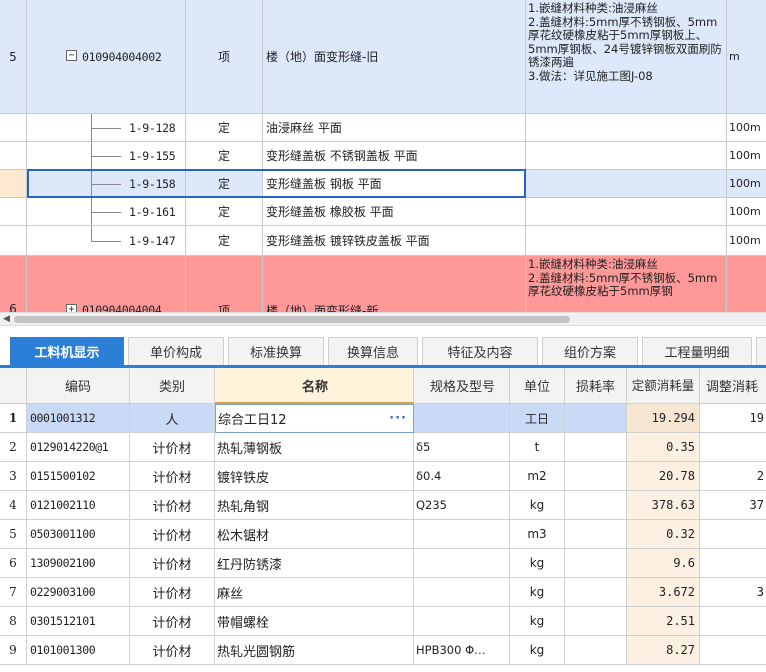 Image resolution: width=766 pixels, height=672 pixels. I want to click on horizontal-scrollbar: ◀, so click(383, 319).